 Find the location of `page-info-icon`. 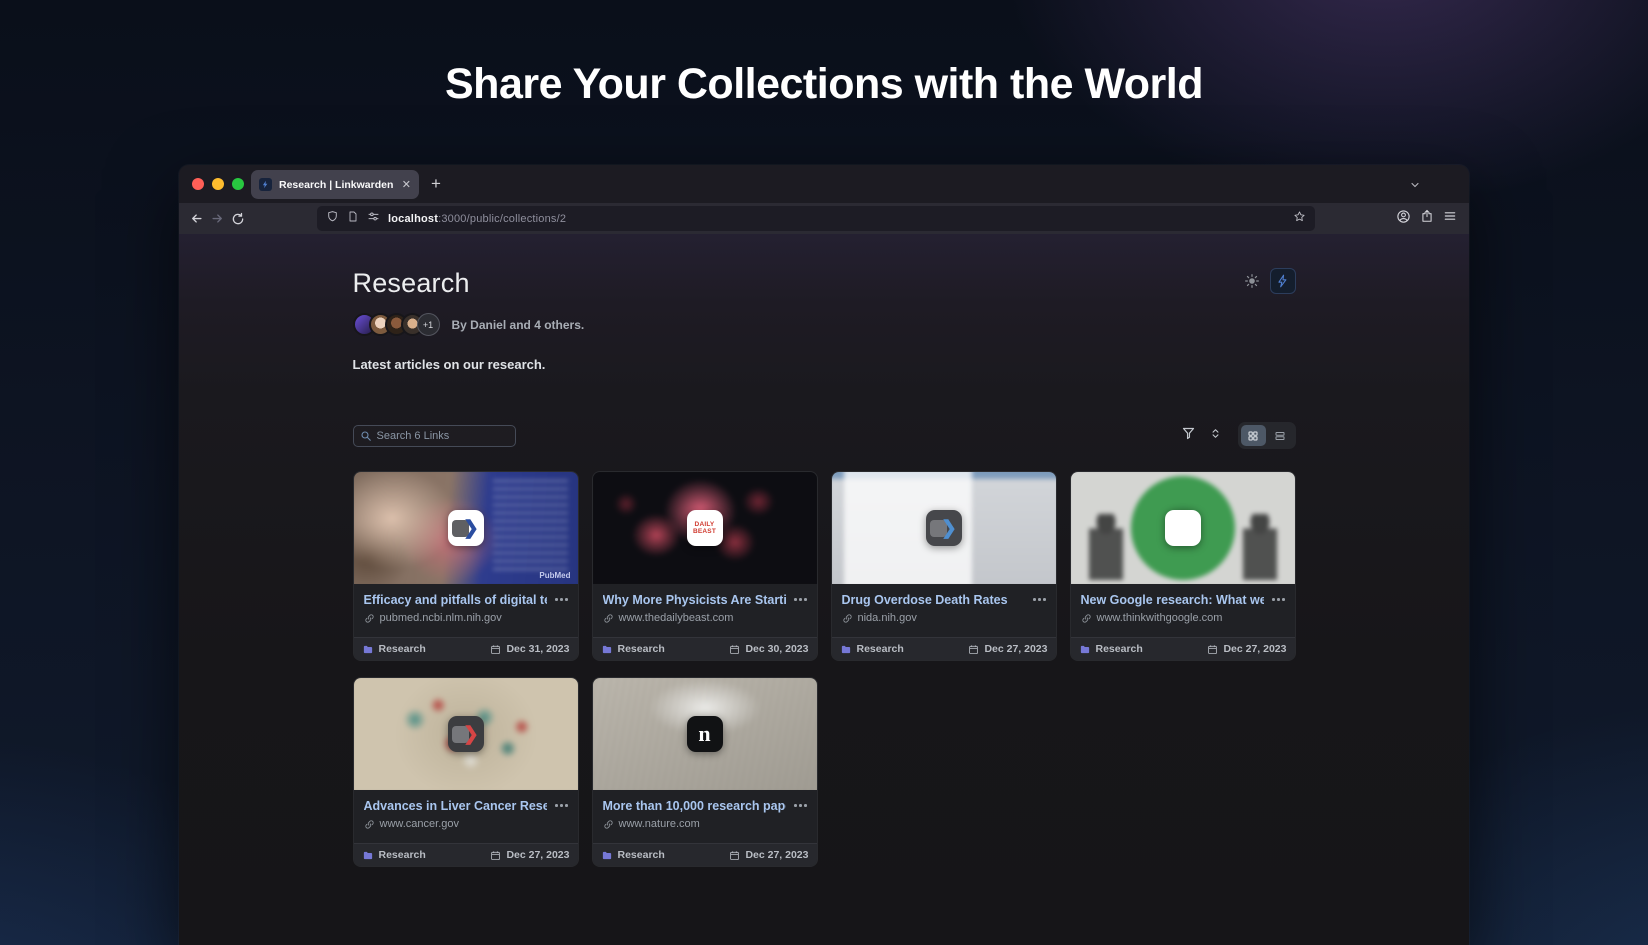

page-info-icon is located at coordinates (353, 219).